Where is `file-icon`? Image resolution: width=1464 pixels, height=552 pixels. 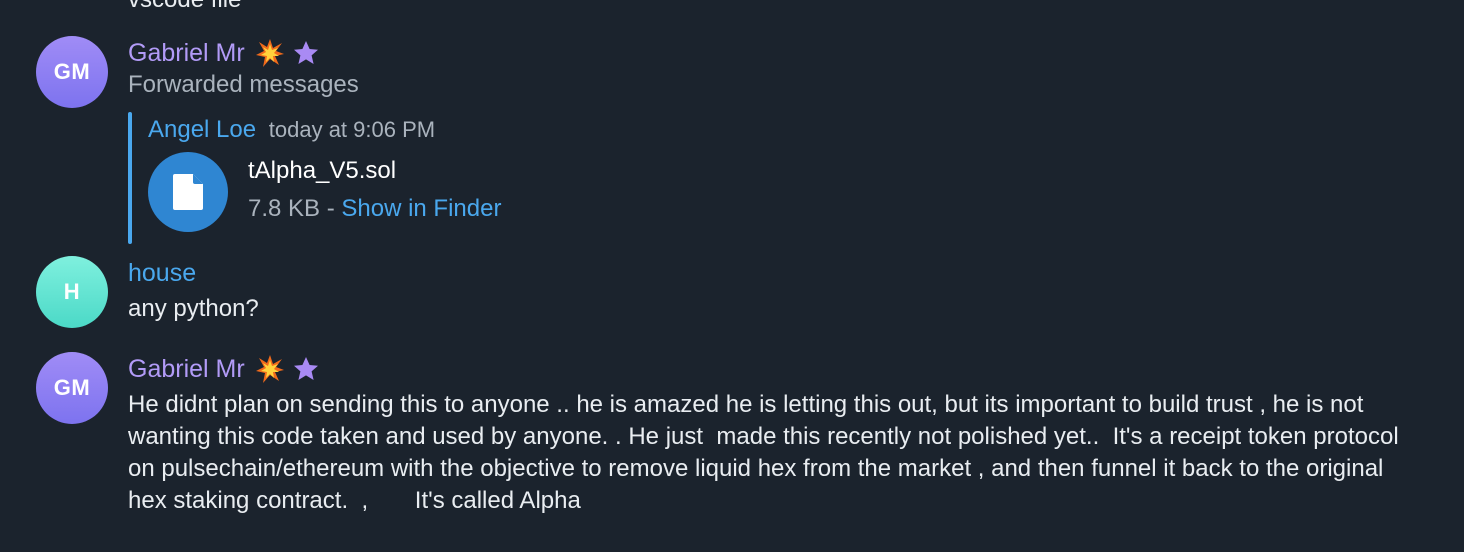
file-icon is located at coordinates (188, 192).